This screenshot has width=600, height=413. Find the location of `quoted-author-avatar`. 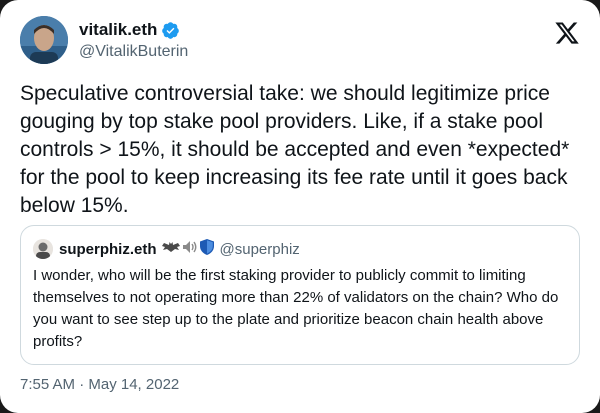

quoted-author-avatar is located at coordinates (43, 249).